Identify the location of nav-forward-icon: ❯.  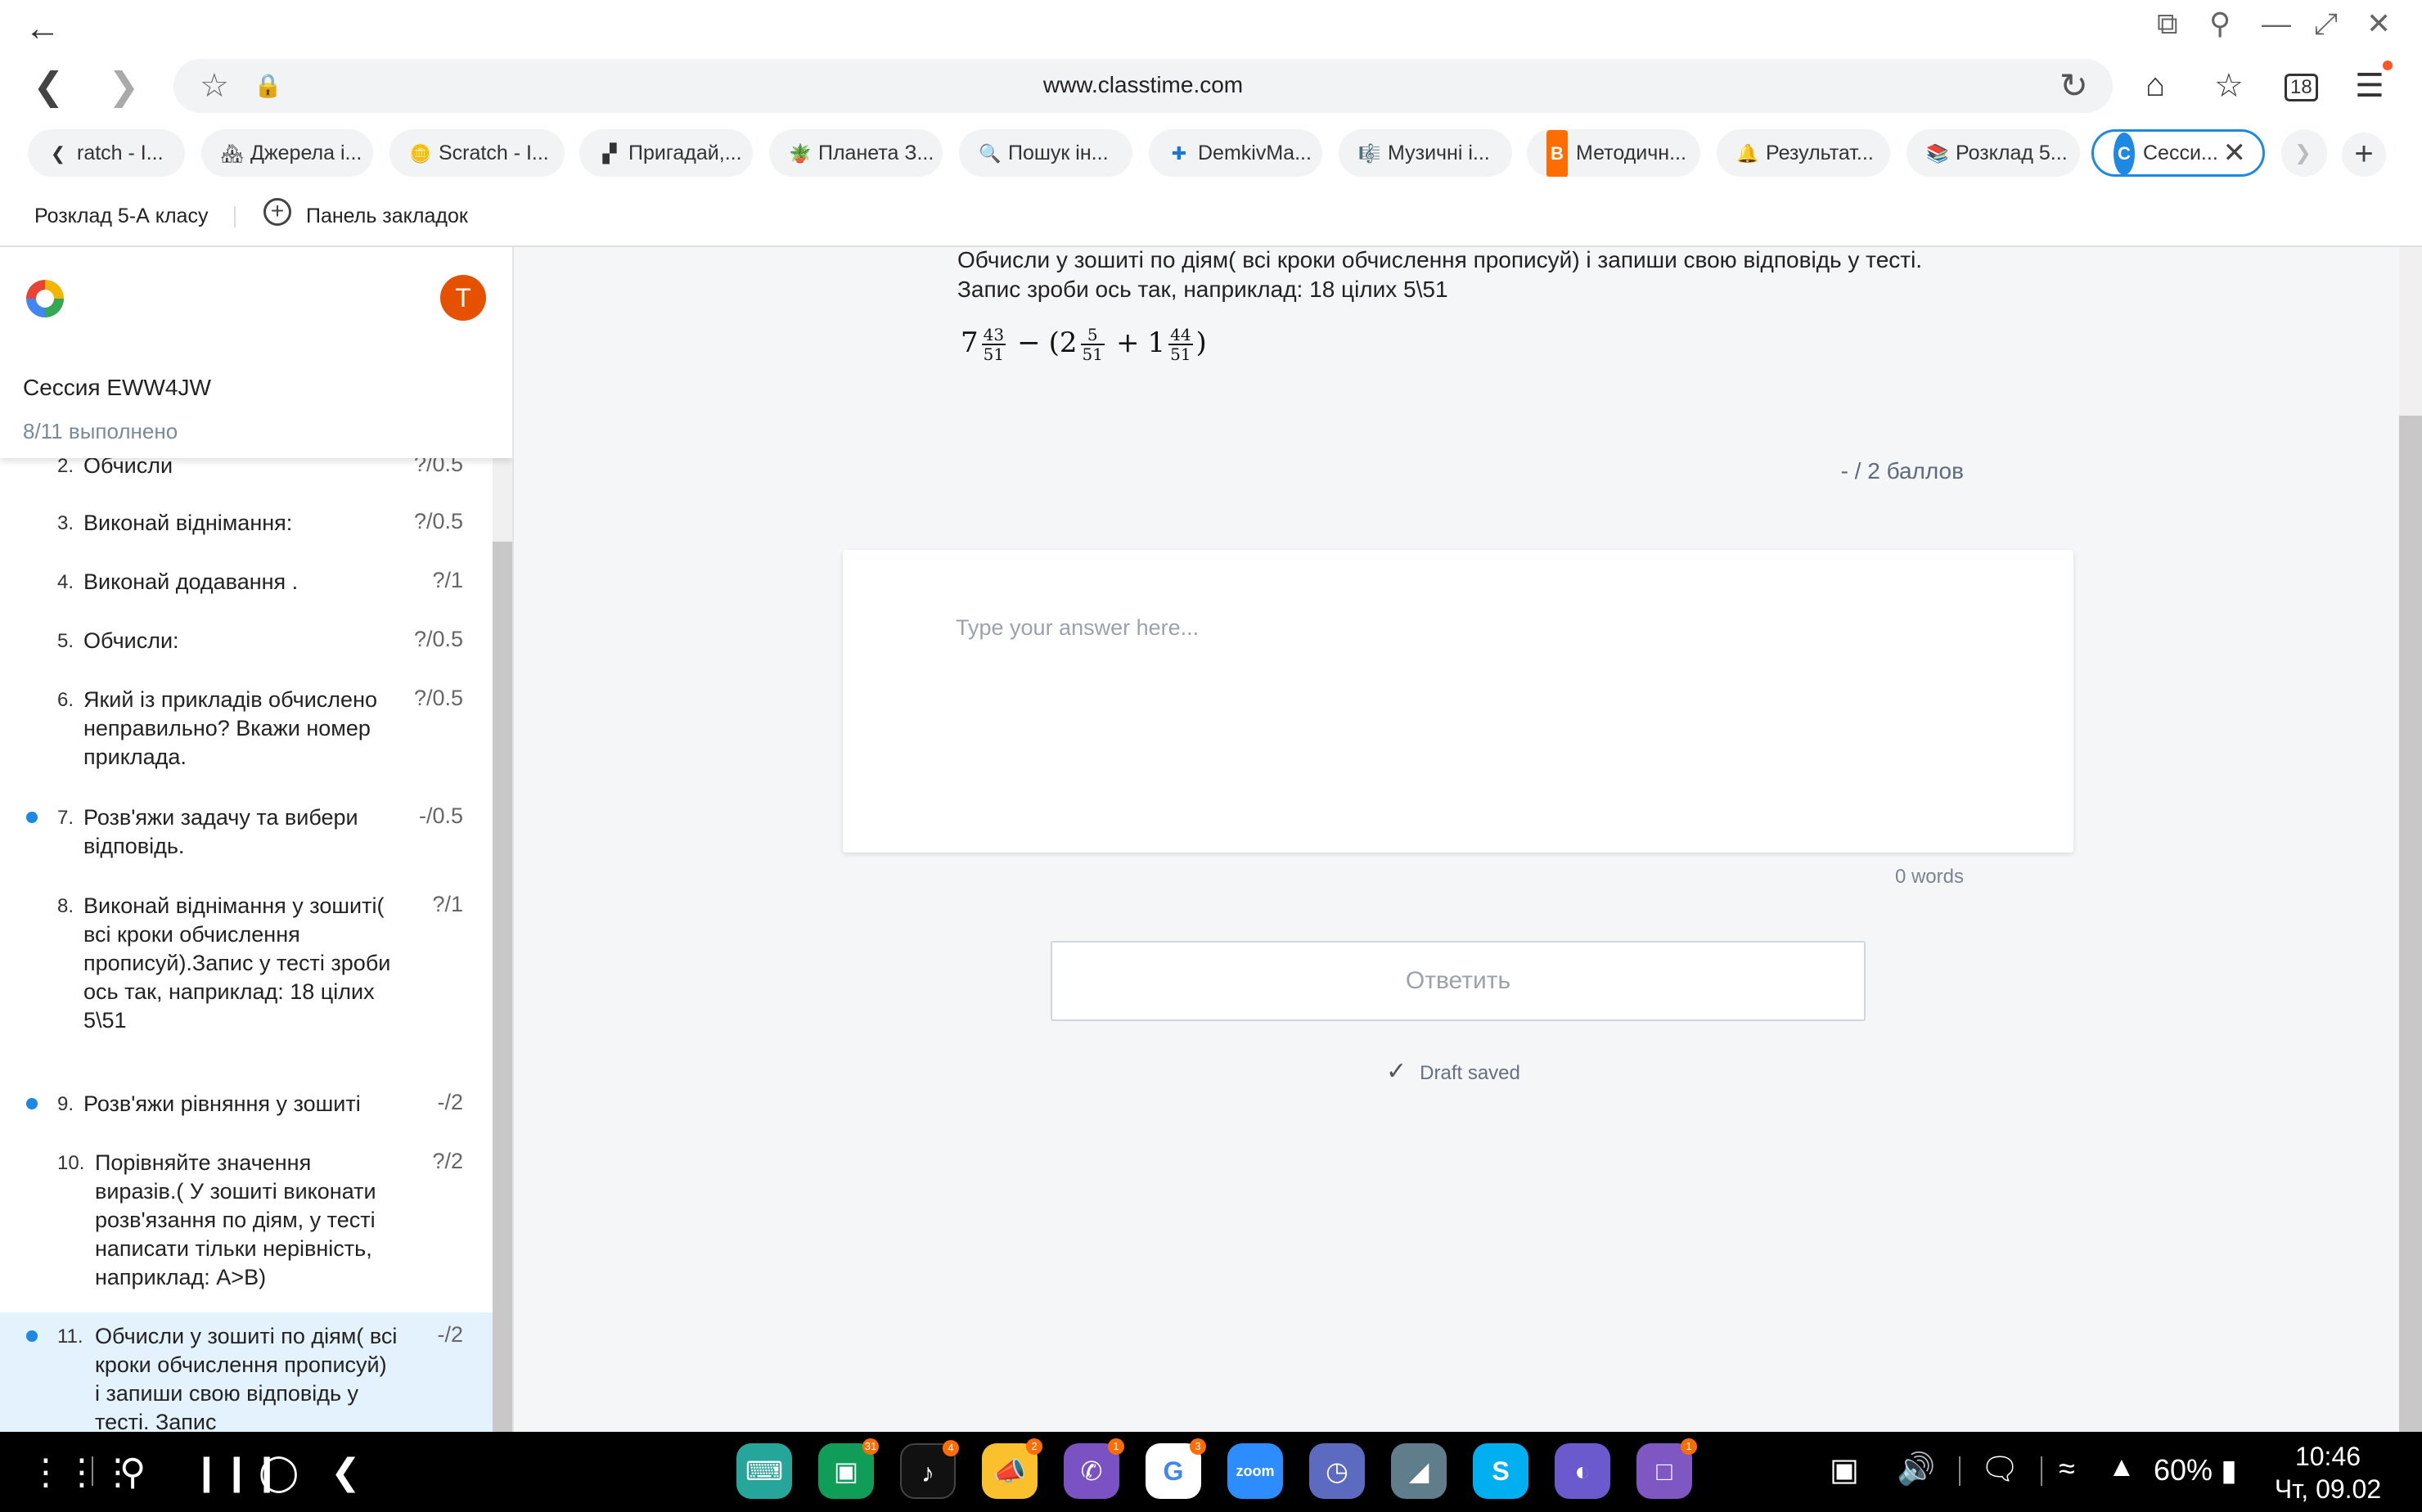
(124, 86).